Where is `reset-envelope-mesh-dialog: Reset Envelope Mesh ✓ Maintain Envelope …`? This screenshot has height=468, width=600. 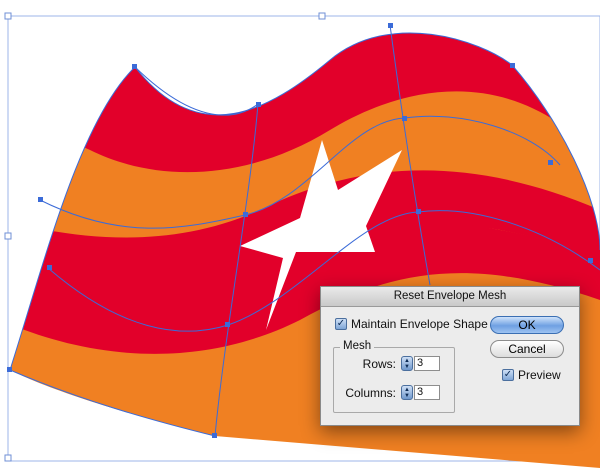
reset-envelope-mesh-dialog: Reset Envelope Mesh ✓ Maintain Envelope … is located at coordinates (450, 356).